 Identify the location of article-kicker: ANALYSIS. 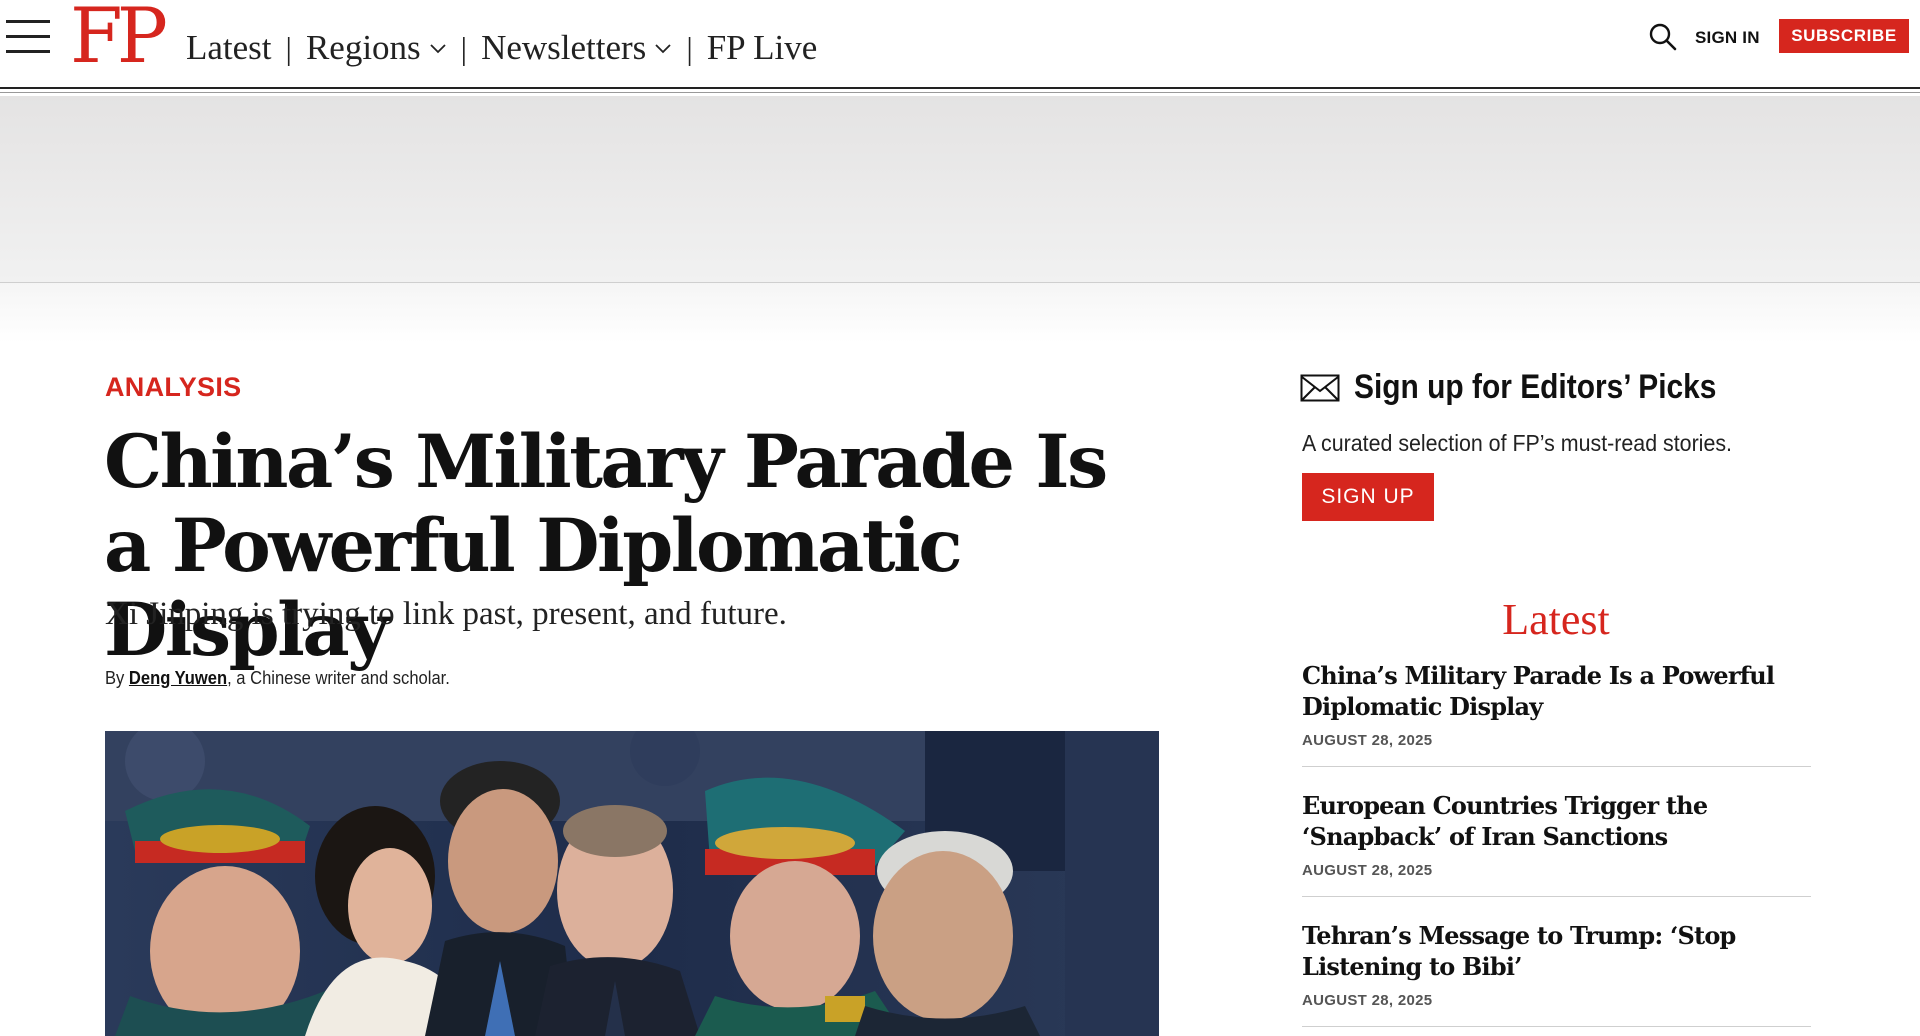
(173, 387).